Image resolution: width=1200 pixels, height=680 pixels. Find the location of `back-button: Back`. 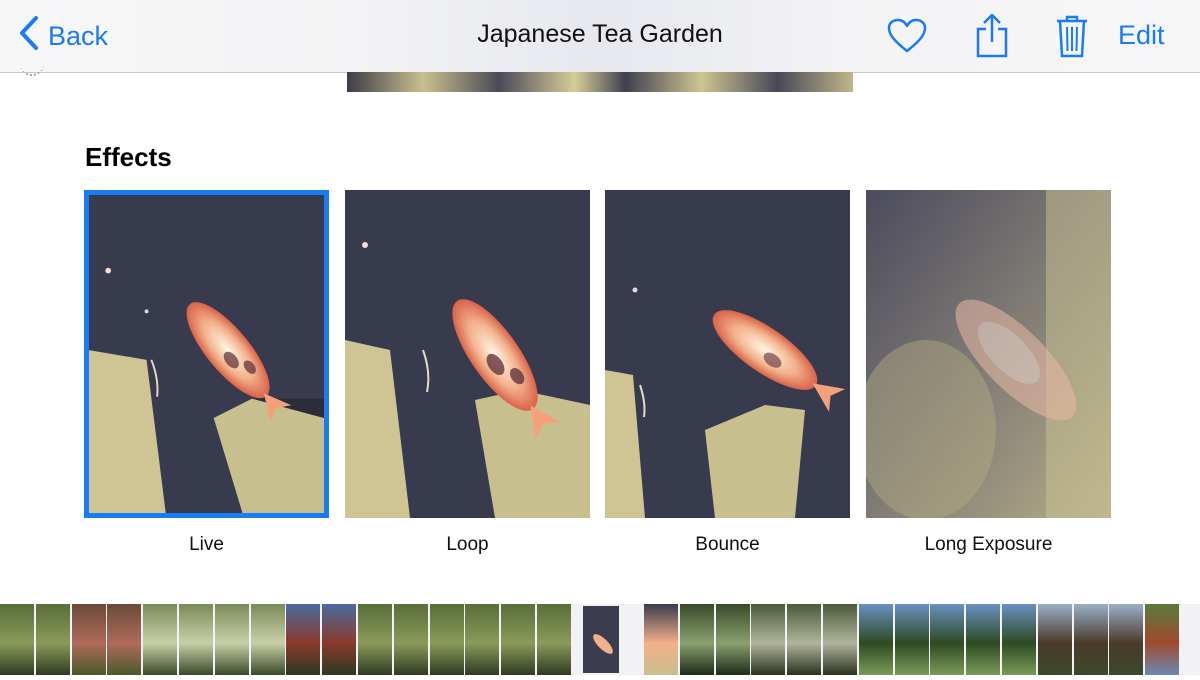

back-button: Back is located at coordinates (63, 36).